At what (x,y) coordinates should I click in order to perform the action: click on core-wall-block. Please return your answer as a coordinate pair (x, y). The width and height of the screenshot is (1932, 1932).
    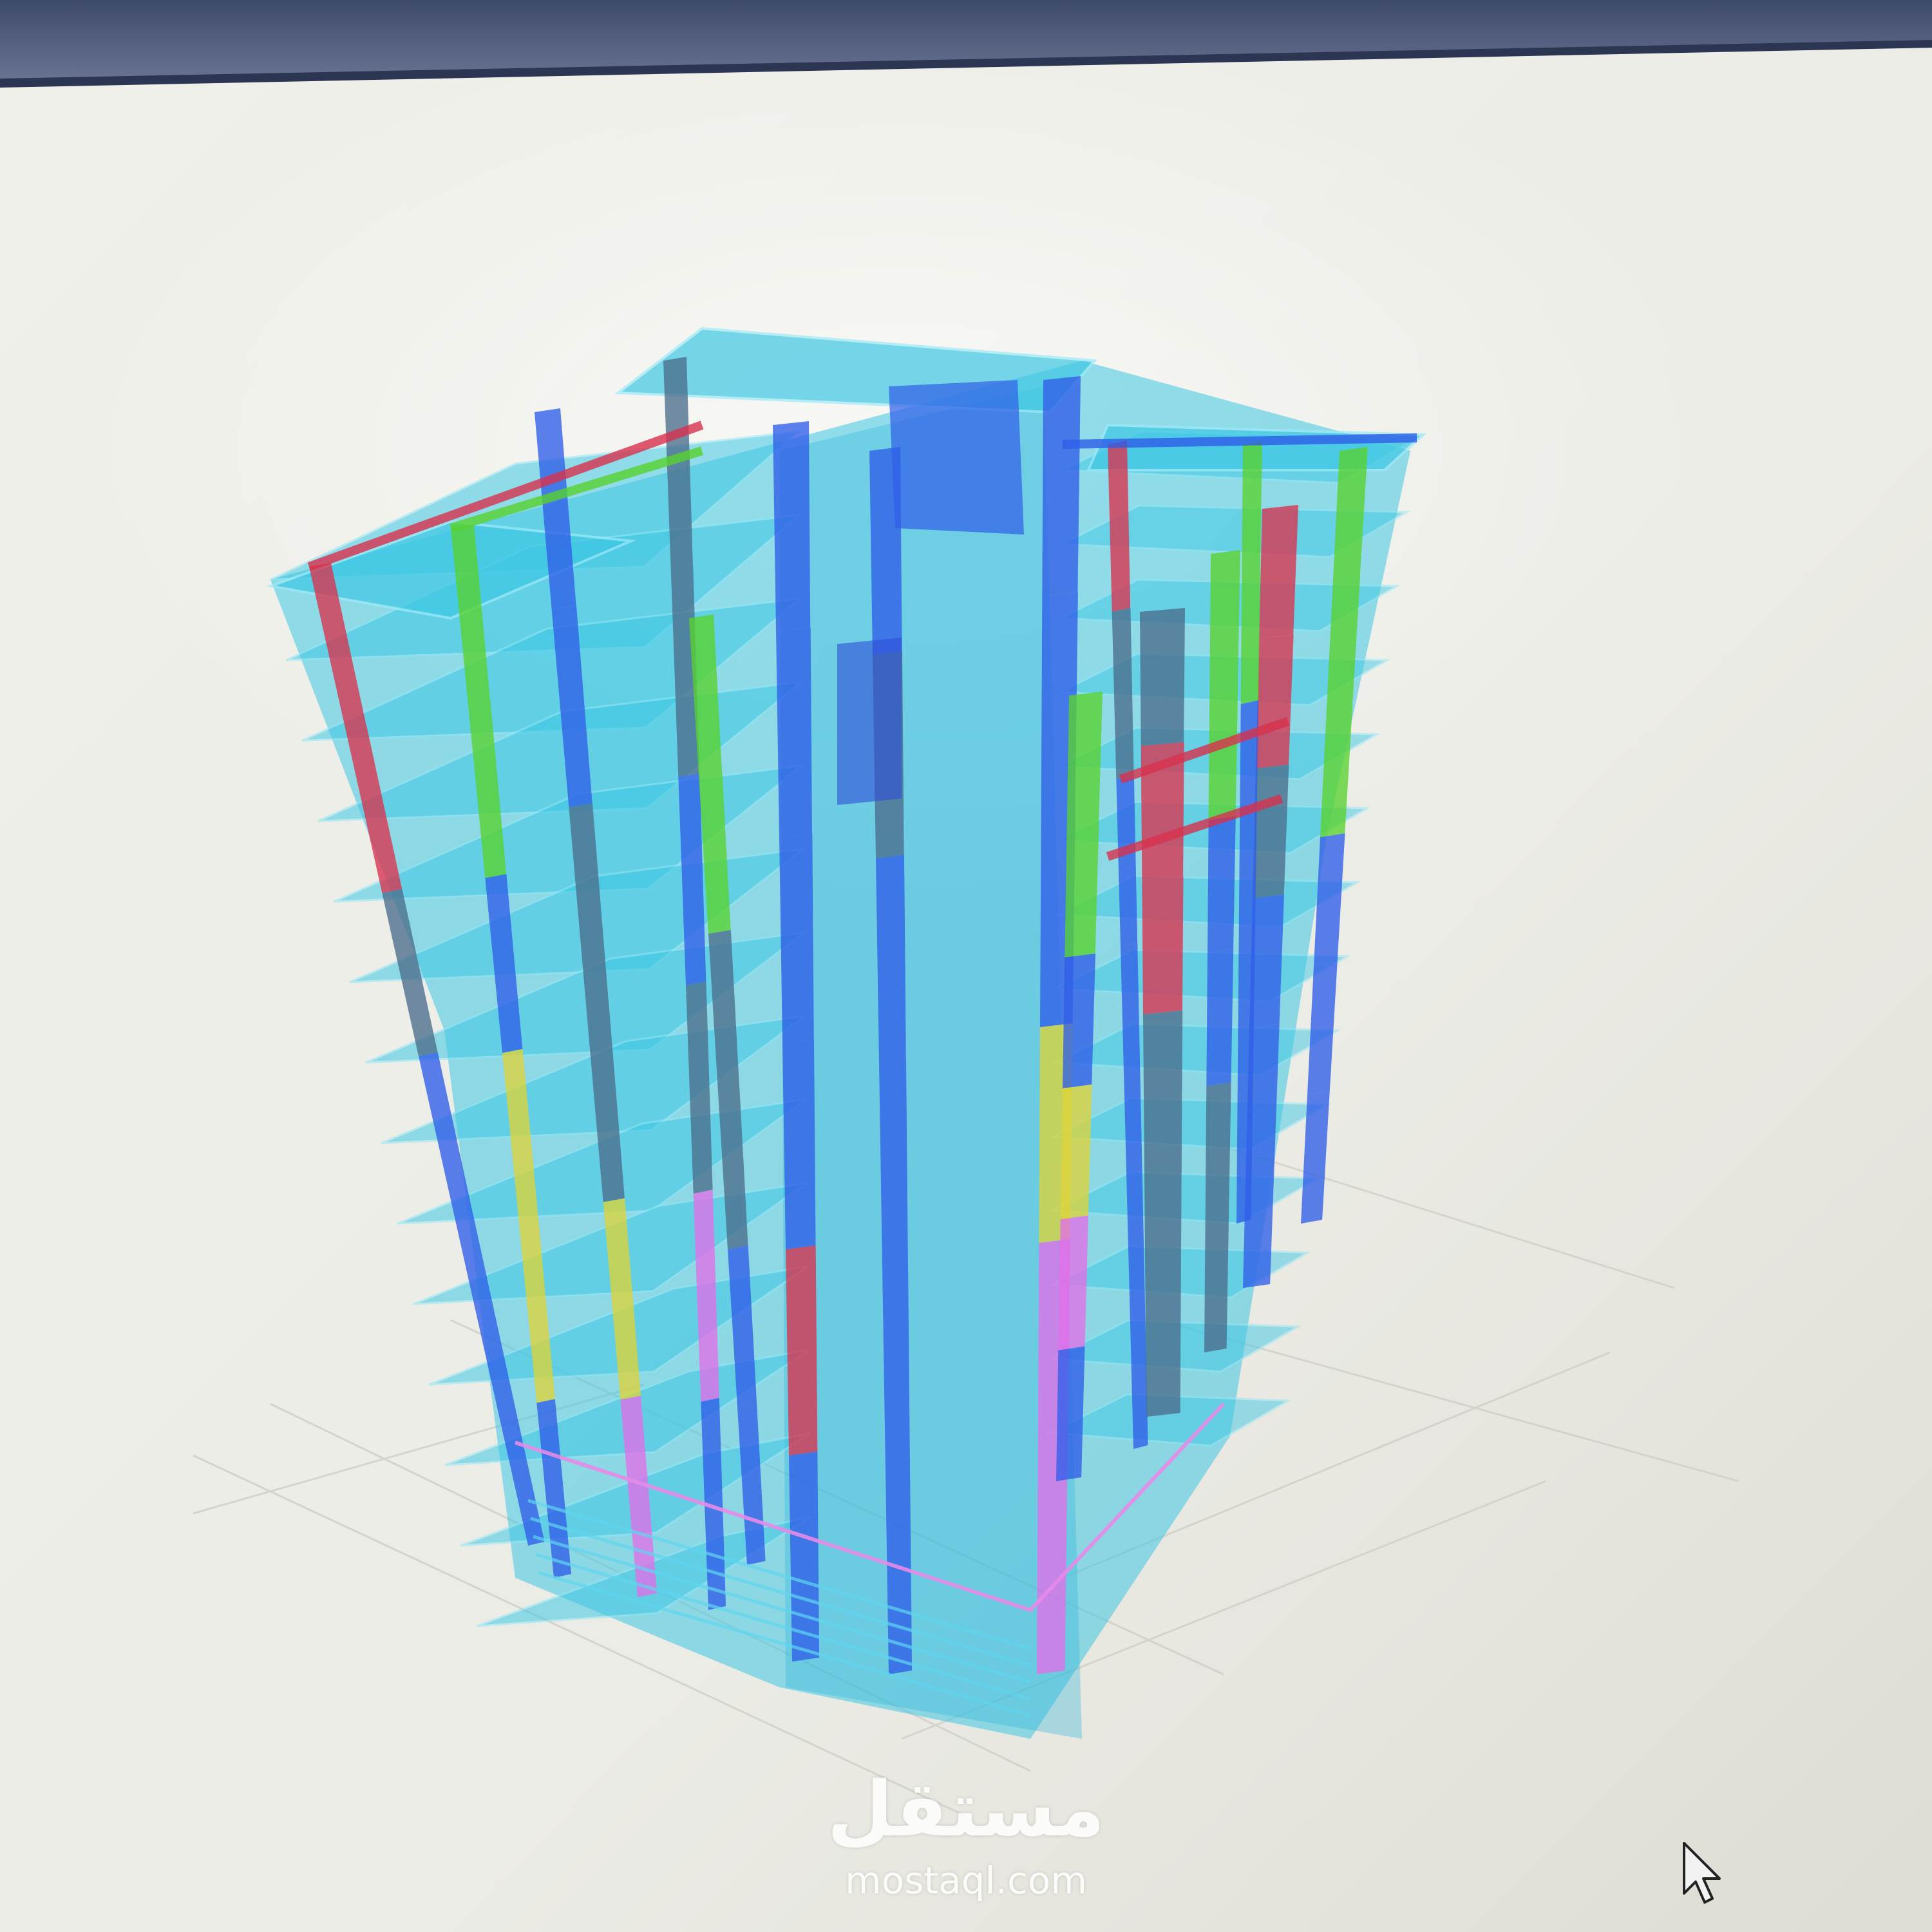
    Looking at the image, I should click on (870, 721).